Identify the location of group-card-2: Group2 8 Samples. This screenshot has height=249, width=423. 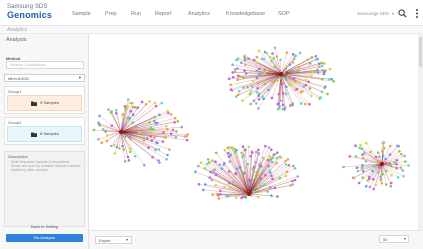
(44, 131).